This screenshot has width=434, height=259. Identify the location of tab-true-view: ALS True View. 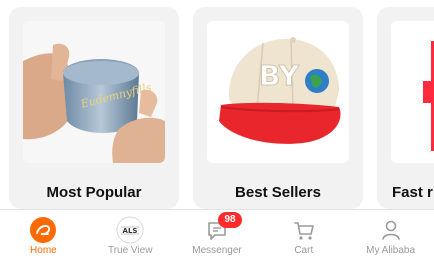
(130, 234).